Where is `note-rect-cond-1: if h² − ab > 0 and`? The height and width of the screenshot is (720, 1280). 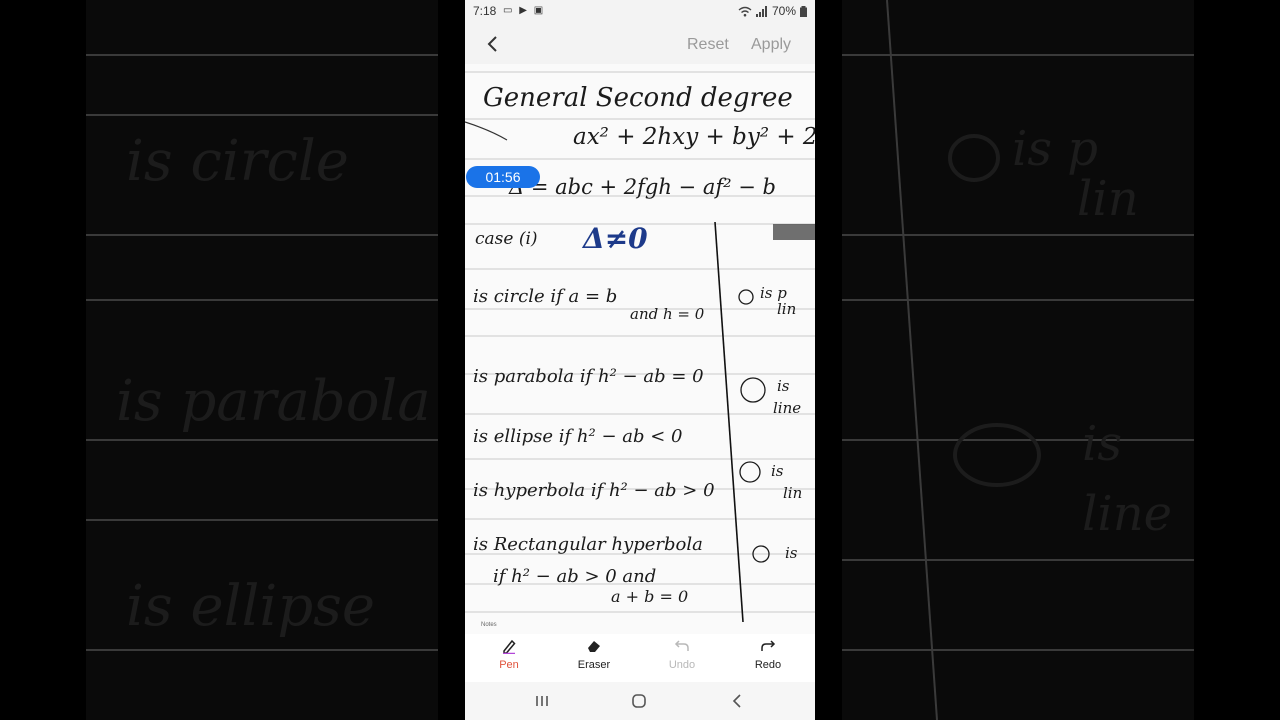
note-rect-cond-1: if h² − ab > 0 and is located at coordinates (574, 576).